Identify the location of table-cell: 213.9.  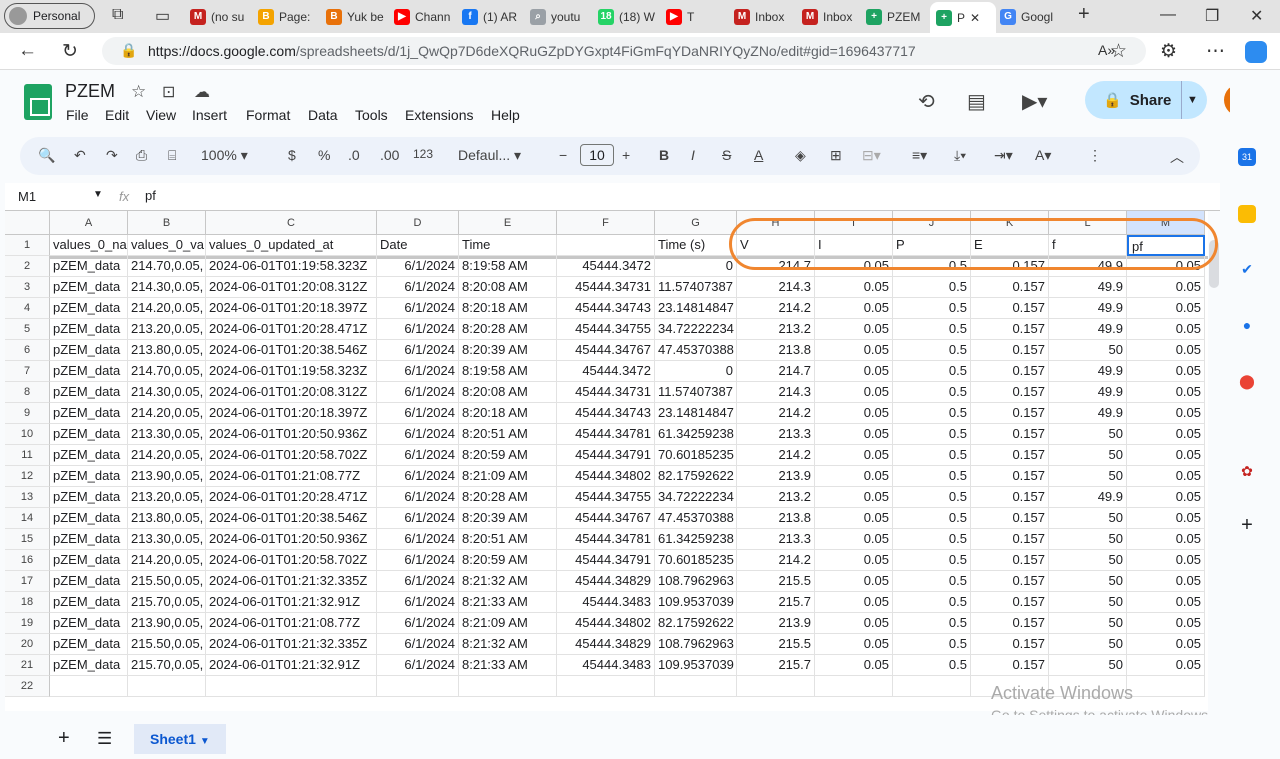
(776, 623).